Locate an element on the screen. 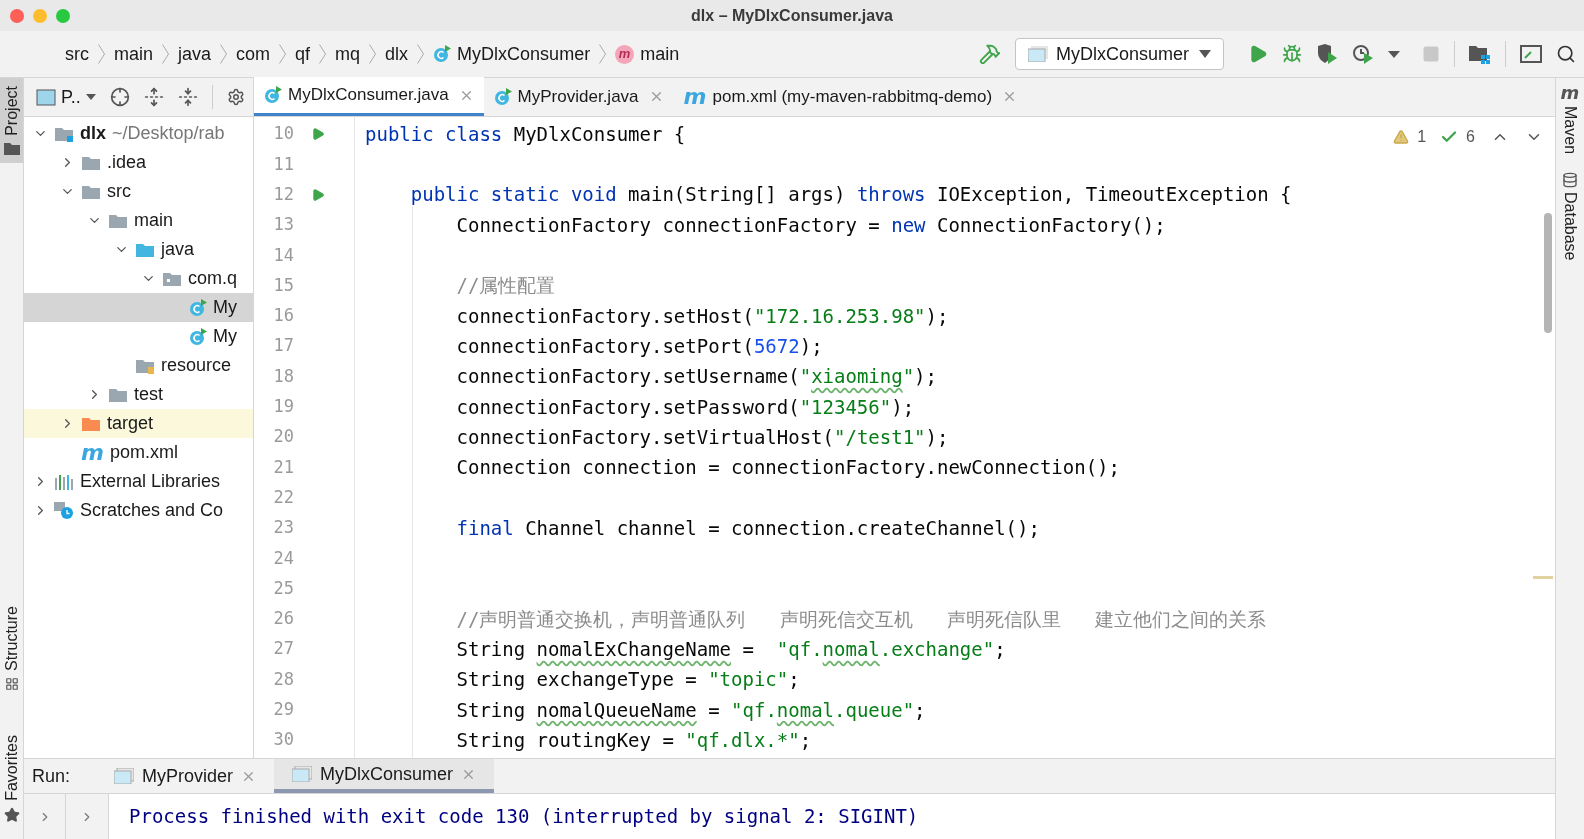  tree-item-label: target is located at coordinates (130, 423).